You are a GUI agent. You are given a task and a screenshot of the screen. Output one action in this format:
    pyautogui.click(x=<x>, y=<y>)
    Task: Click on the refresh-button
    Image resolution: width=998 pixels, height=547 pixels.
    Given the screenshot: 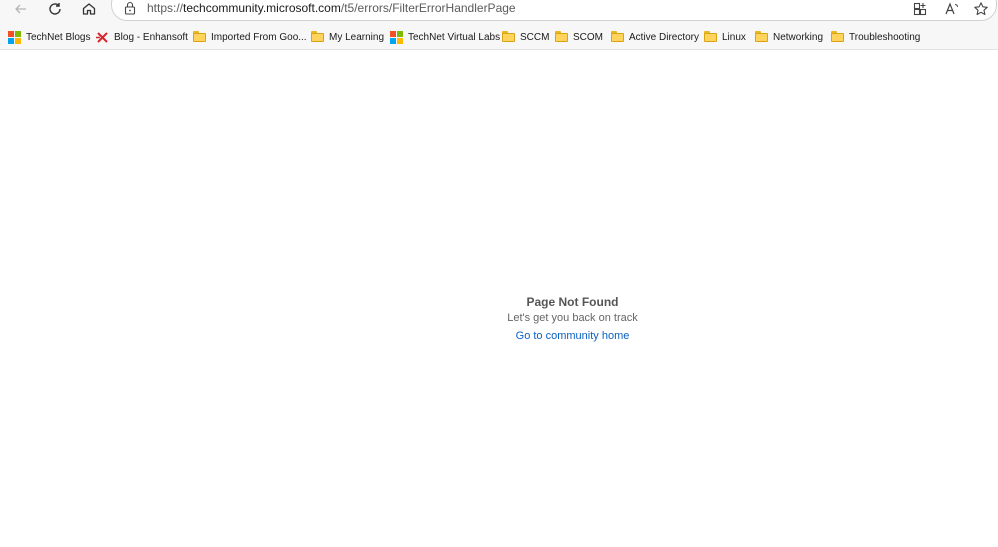 What is the action you would take?
    pyautogui.click(x=55, y=9)
    